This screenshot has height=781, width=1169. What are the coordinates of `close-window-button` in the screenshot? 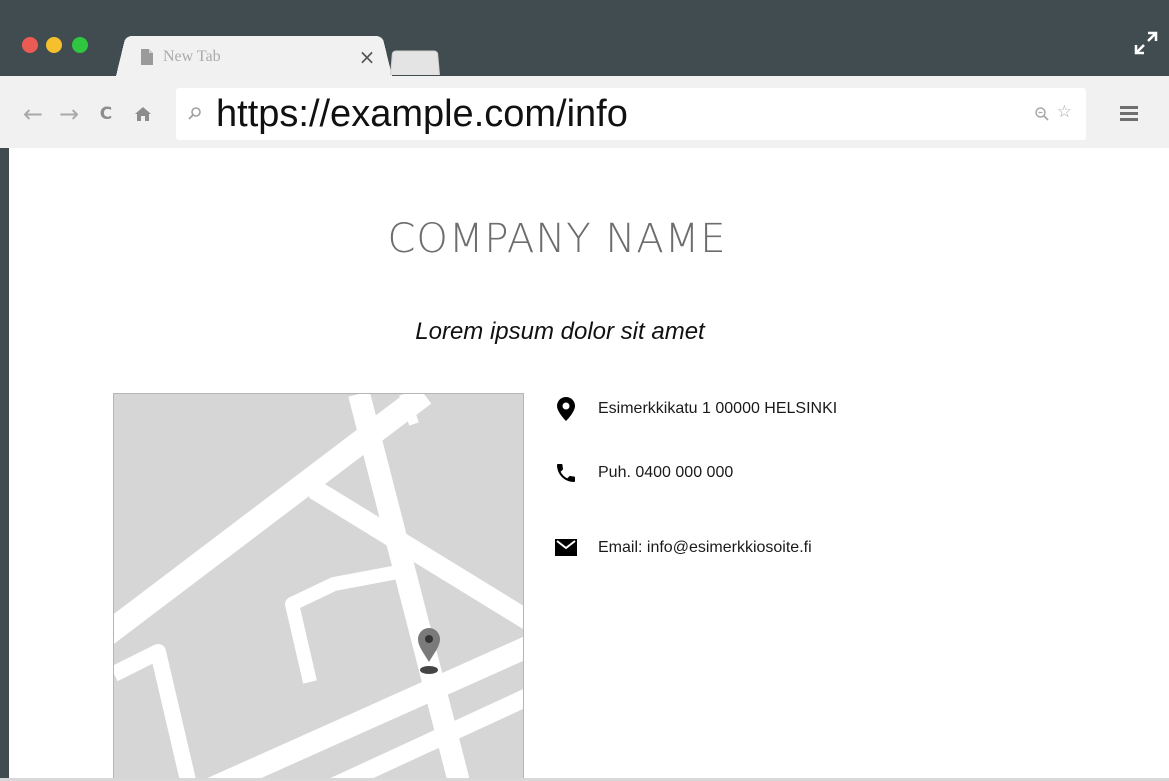 It's located at (30, 45).